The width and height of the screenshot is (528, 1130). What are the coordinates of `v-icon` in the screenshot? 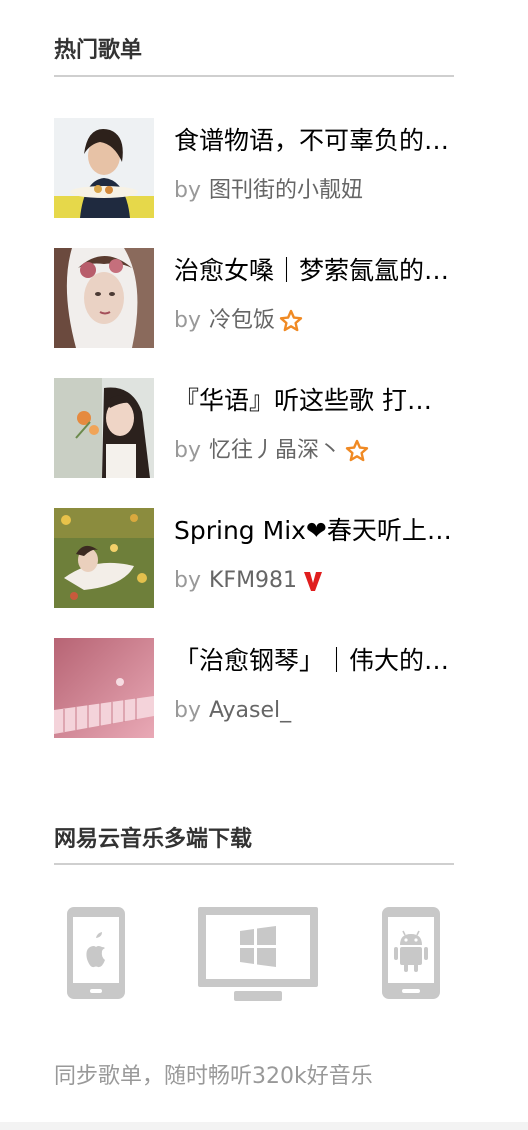 It's located at (313, 581).